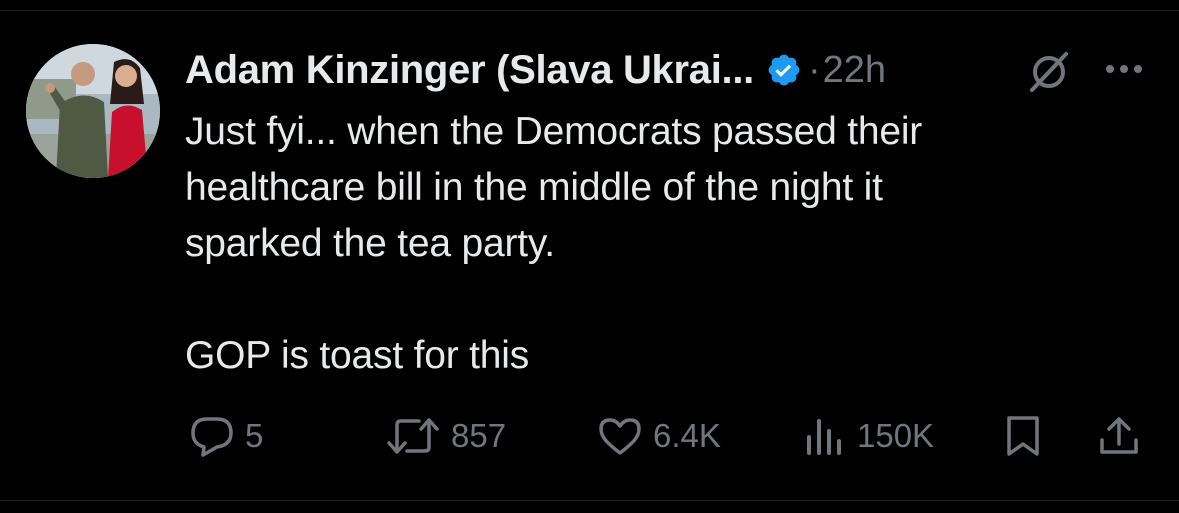  What do you see at coordinates (589, 500) in the screenshot?
I see `bottom-divider` at bounding box center [589, 500].